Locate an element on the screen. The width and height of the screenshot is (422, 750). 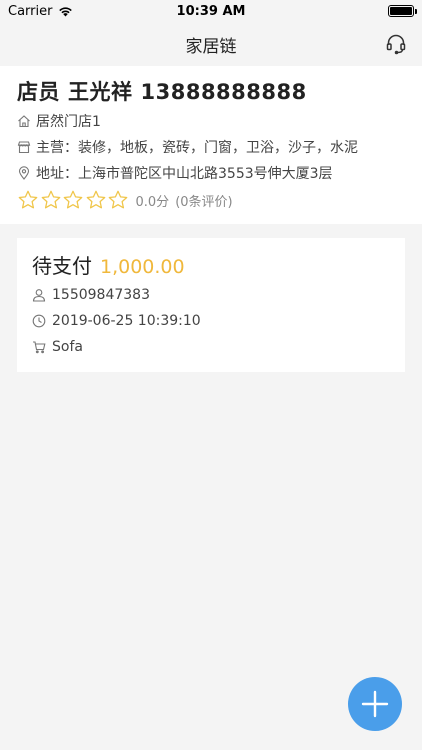
order-amount: 1,000.00 is located at coordinates (142, 267).